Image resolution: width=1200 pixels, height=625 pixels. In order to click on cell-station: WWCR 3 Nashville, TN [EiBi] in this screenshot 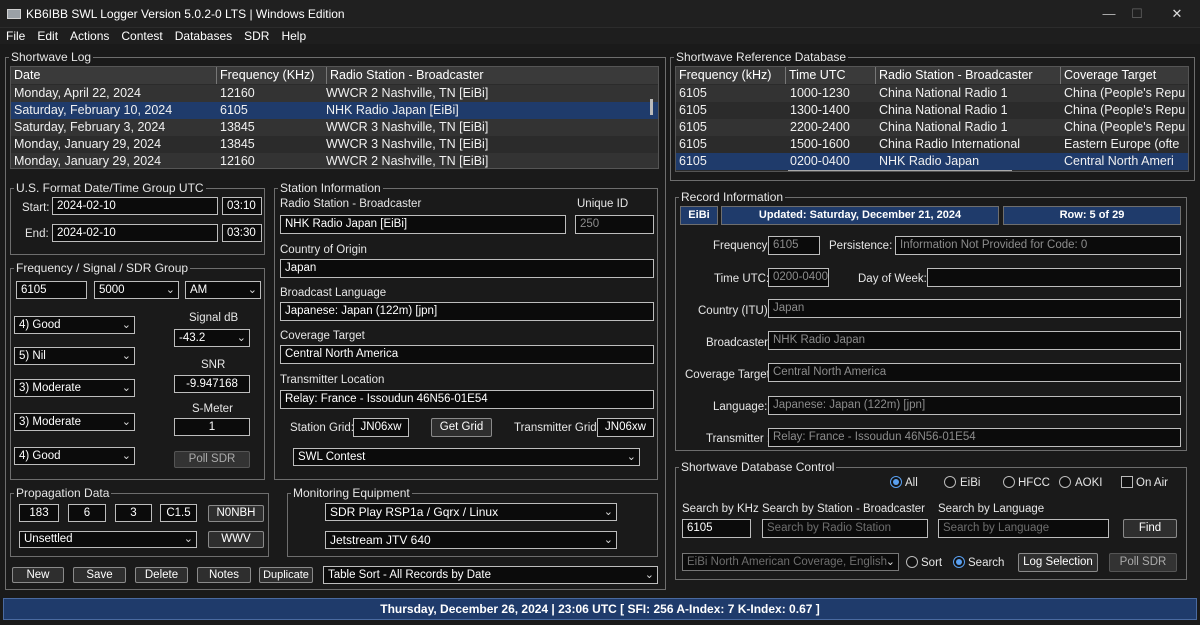, I will do `click(407, 144)`.